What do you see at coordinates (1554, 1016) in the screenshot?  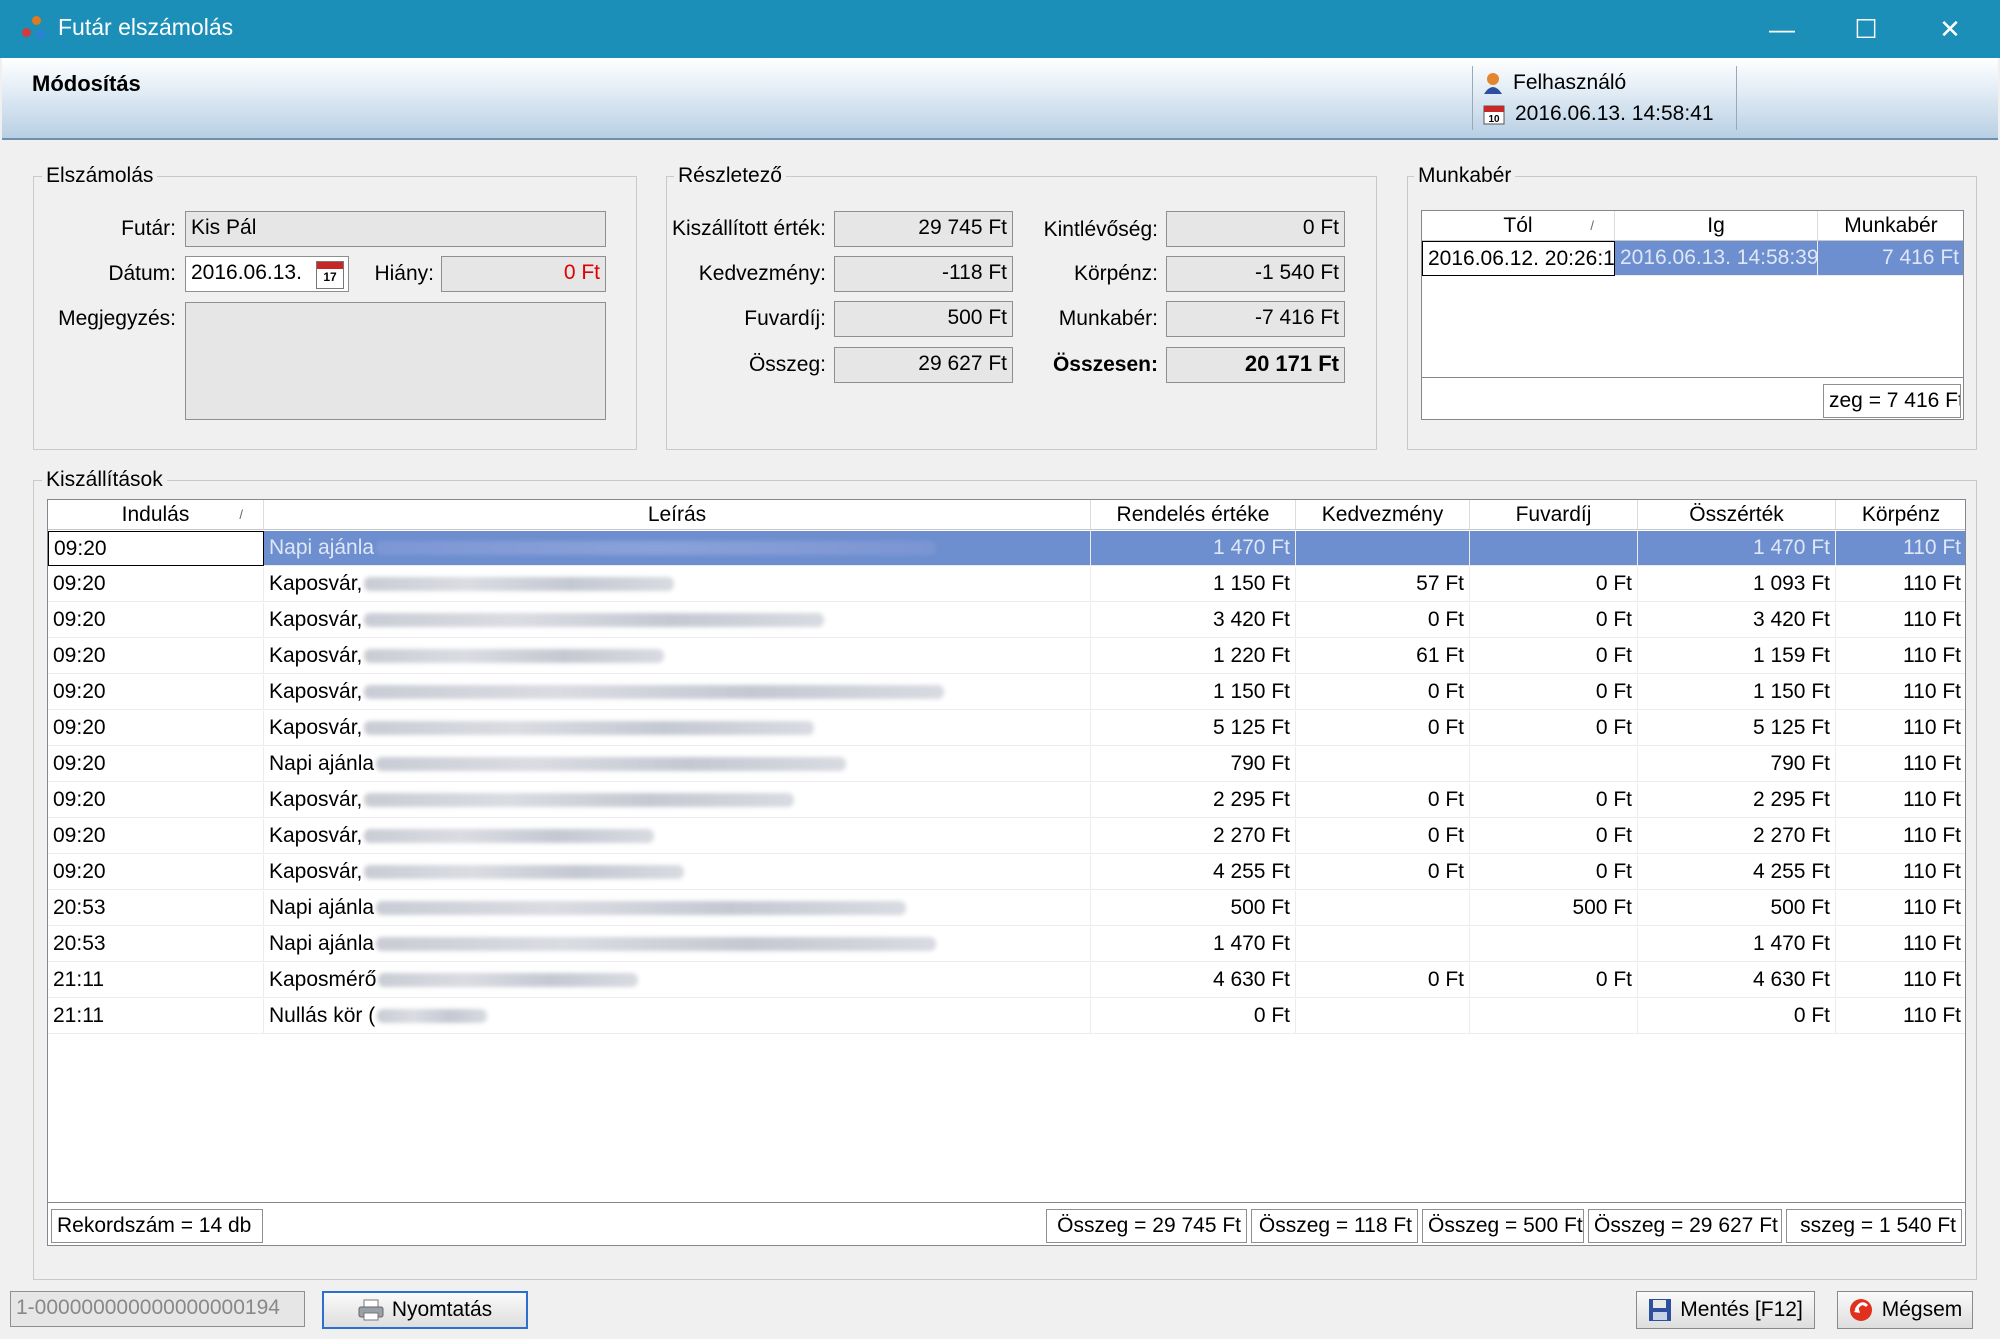 I see `row-14-fuvardij` at bounding box center [1554, 1016].